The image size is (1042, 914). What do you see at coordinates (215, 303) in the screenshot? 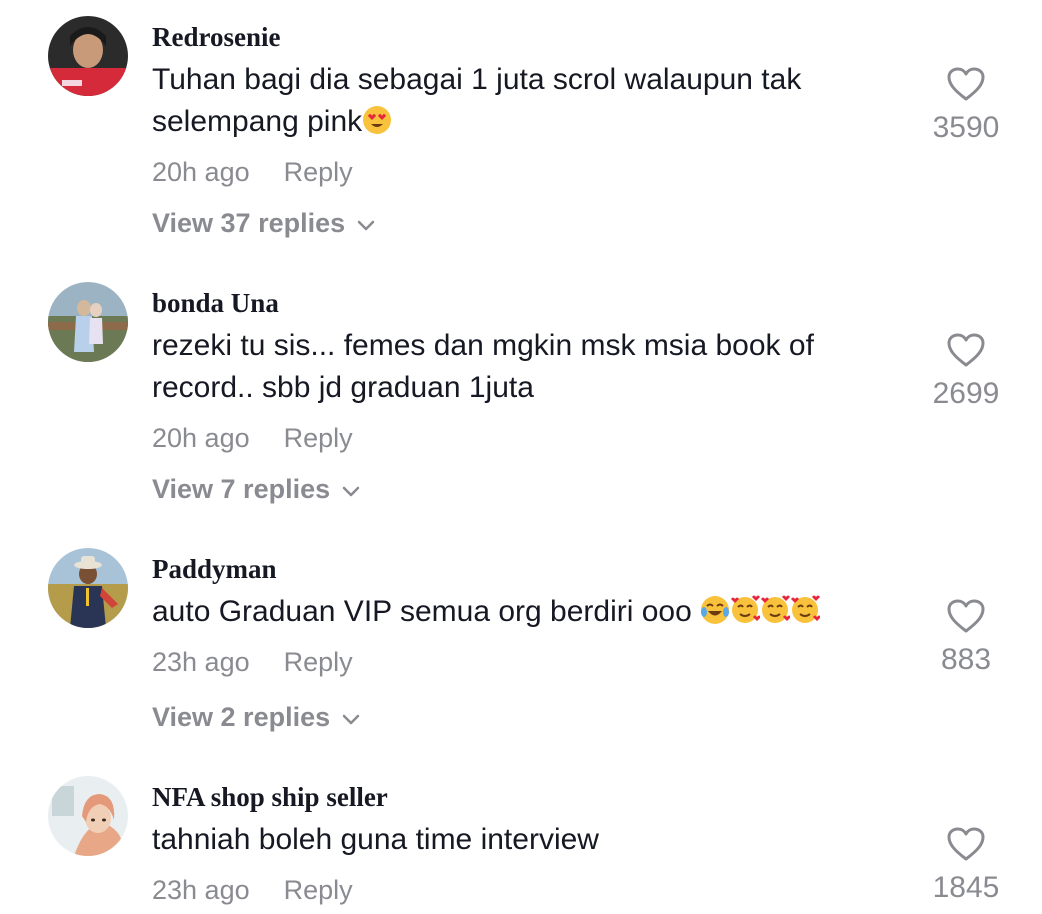
I see `comment-username: bonda Una` at bounding box center [215, 303].